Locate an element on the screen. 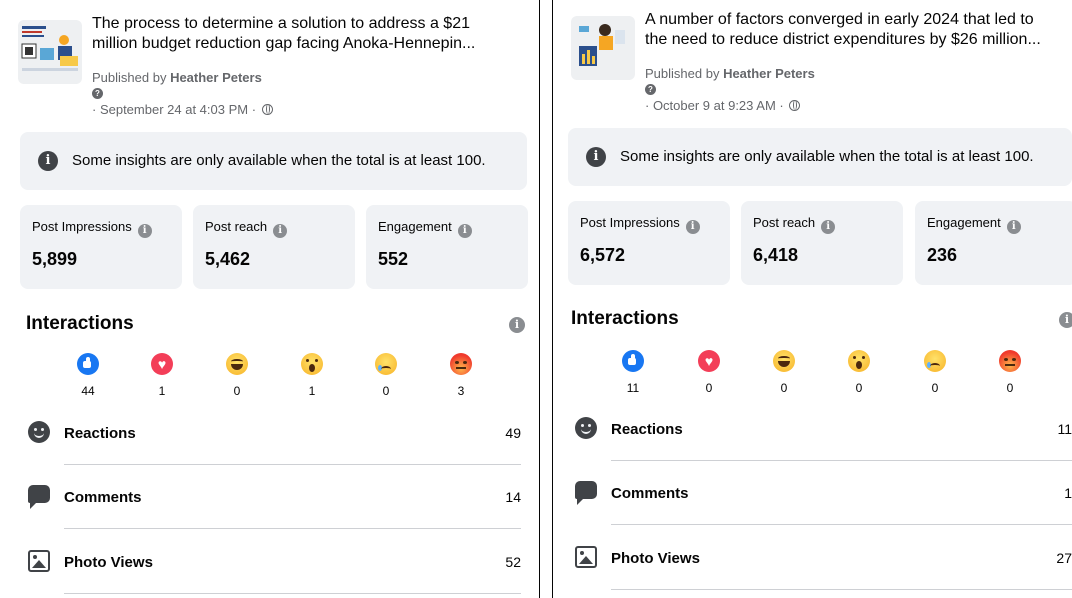 This screenshot has height=598, width=1072. interactions-title: Interactions is located at coordinates (80, 323).